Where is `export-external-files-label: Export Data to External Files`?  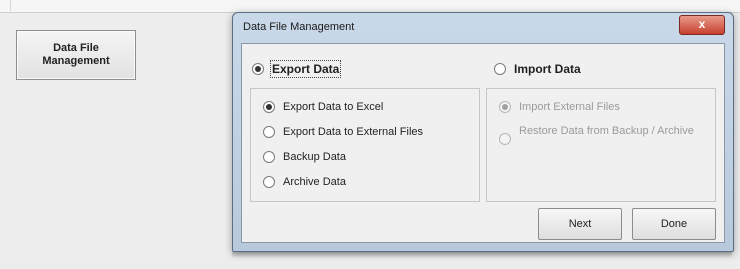 export-external-files-label: Export Data to External Files is located at coordinates (353, 132).